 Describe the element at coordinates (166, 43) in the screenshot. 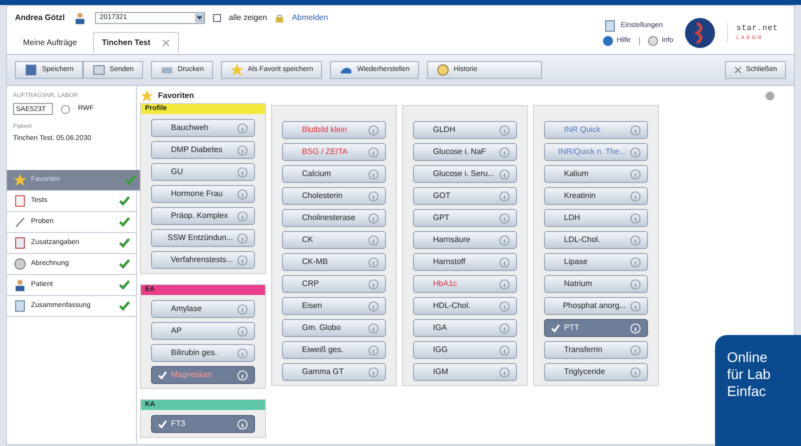

I see `close-icon` at that location.